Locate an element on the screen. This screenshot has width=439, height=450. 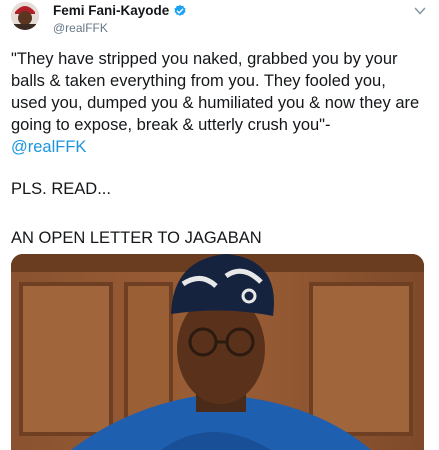
avatar is located at coordinates (25, 16).